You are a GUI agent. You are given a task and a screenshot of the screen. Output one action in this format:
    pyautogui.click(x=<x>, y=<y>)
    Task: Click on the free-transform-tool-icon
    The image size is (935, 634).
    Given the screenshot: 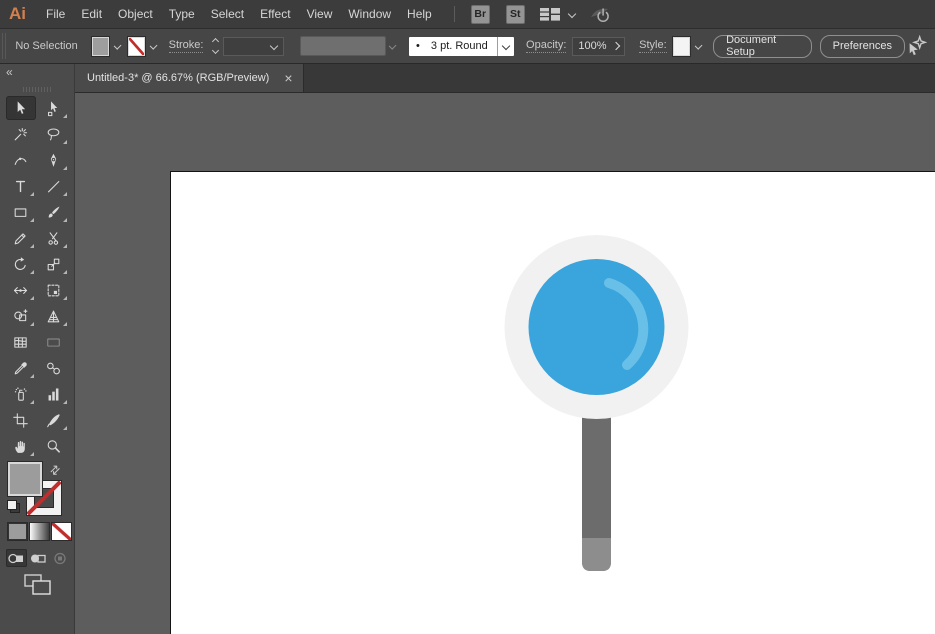 What is the action you would take?
    pyautogui.click(x=53, y=290)
    